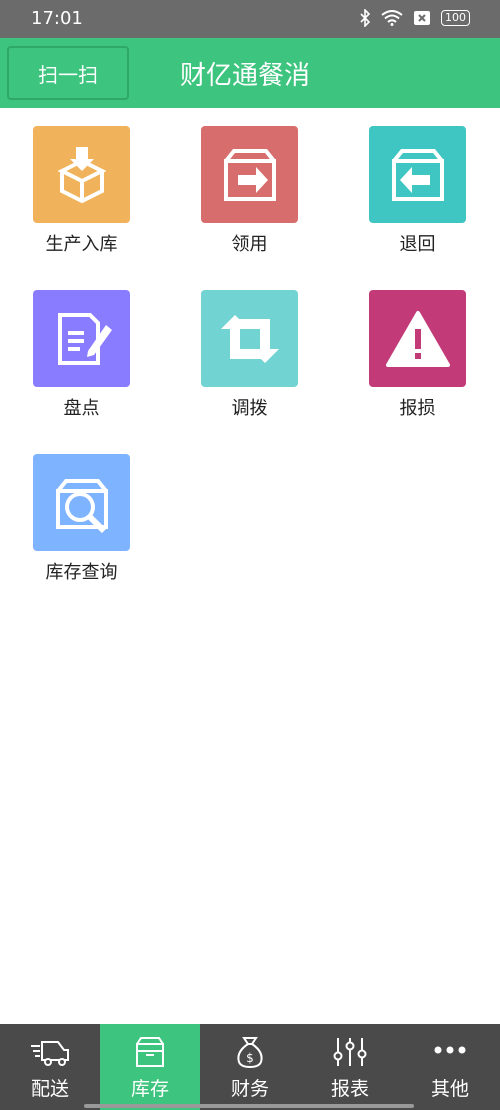 The image size is (500, 1110). I want to click on sliders-icon, so click(350, 1052).